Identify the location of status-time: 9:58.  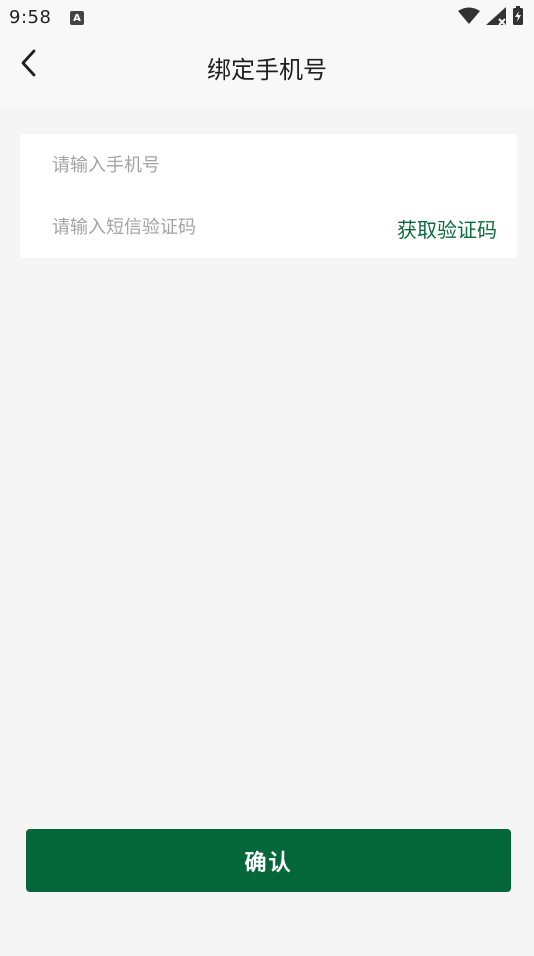
(30, 17).